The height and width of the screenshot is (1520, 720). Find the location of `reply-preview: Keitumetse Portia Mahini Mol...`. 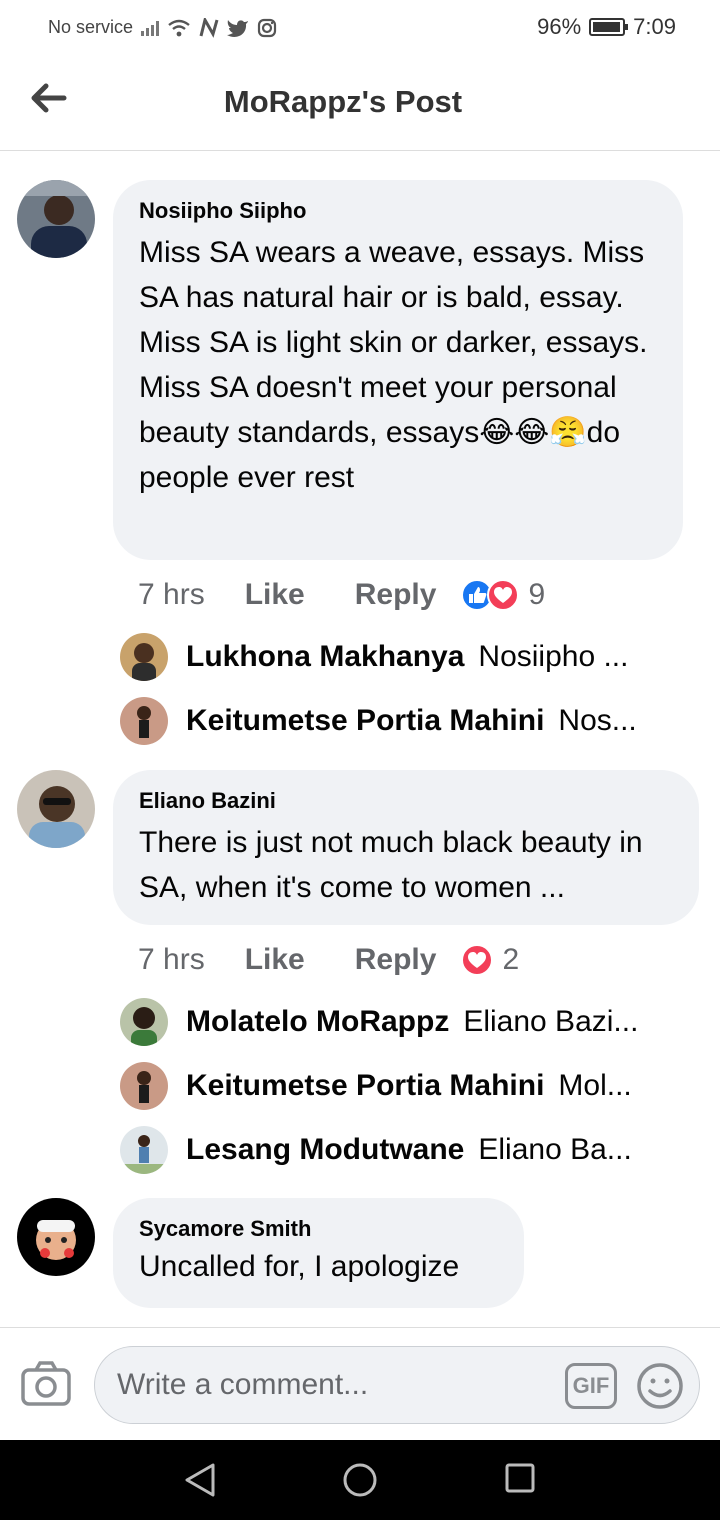

reply-preview: Keitumetse Portia Mahini Mol... is located at coordinates (400, 1086).